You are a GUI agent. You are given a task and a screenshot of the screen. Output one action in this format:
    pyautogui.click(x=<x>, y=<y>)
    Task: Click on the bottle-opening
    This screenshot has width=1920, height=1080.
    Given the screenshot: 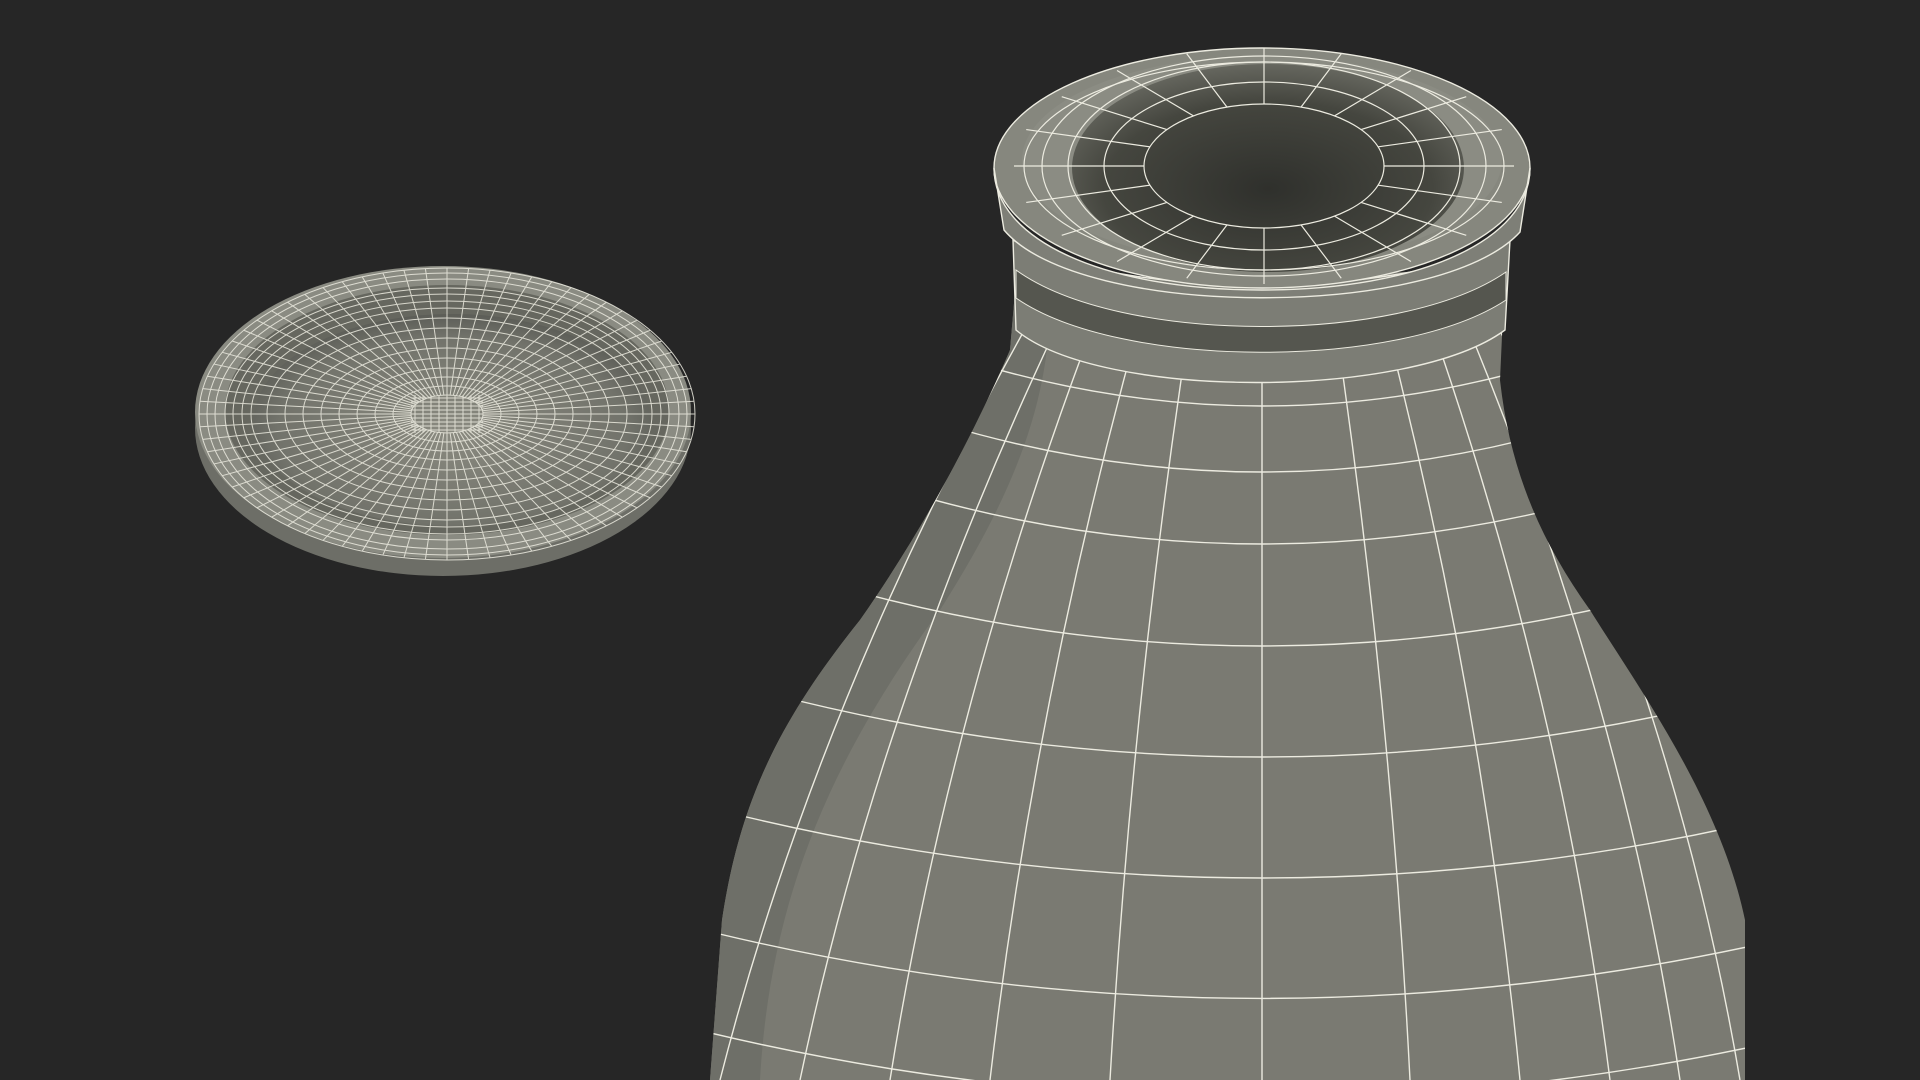 What is the action you would take?
    pyautogui.click(x=1268, y=168)
    